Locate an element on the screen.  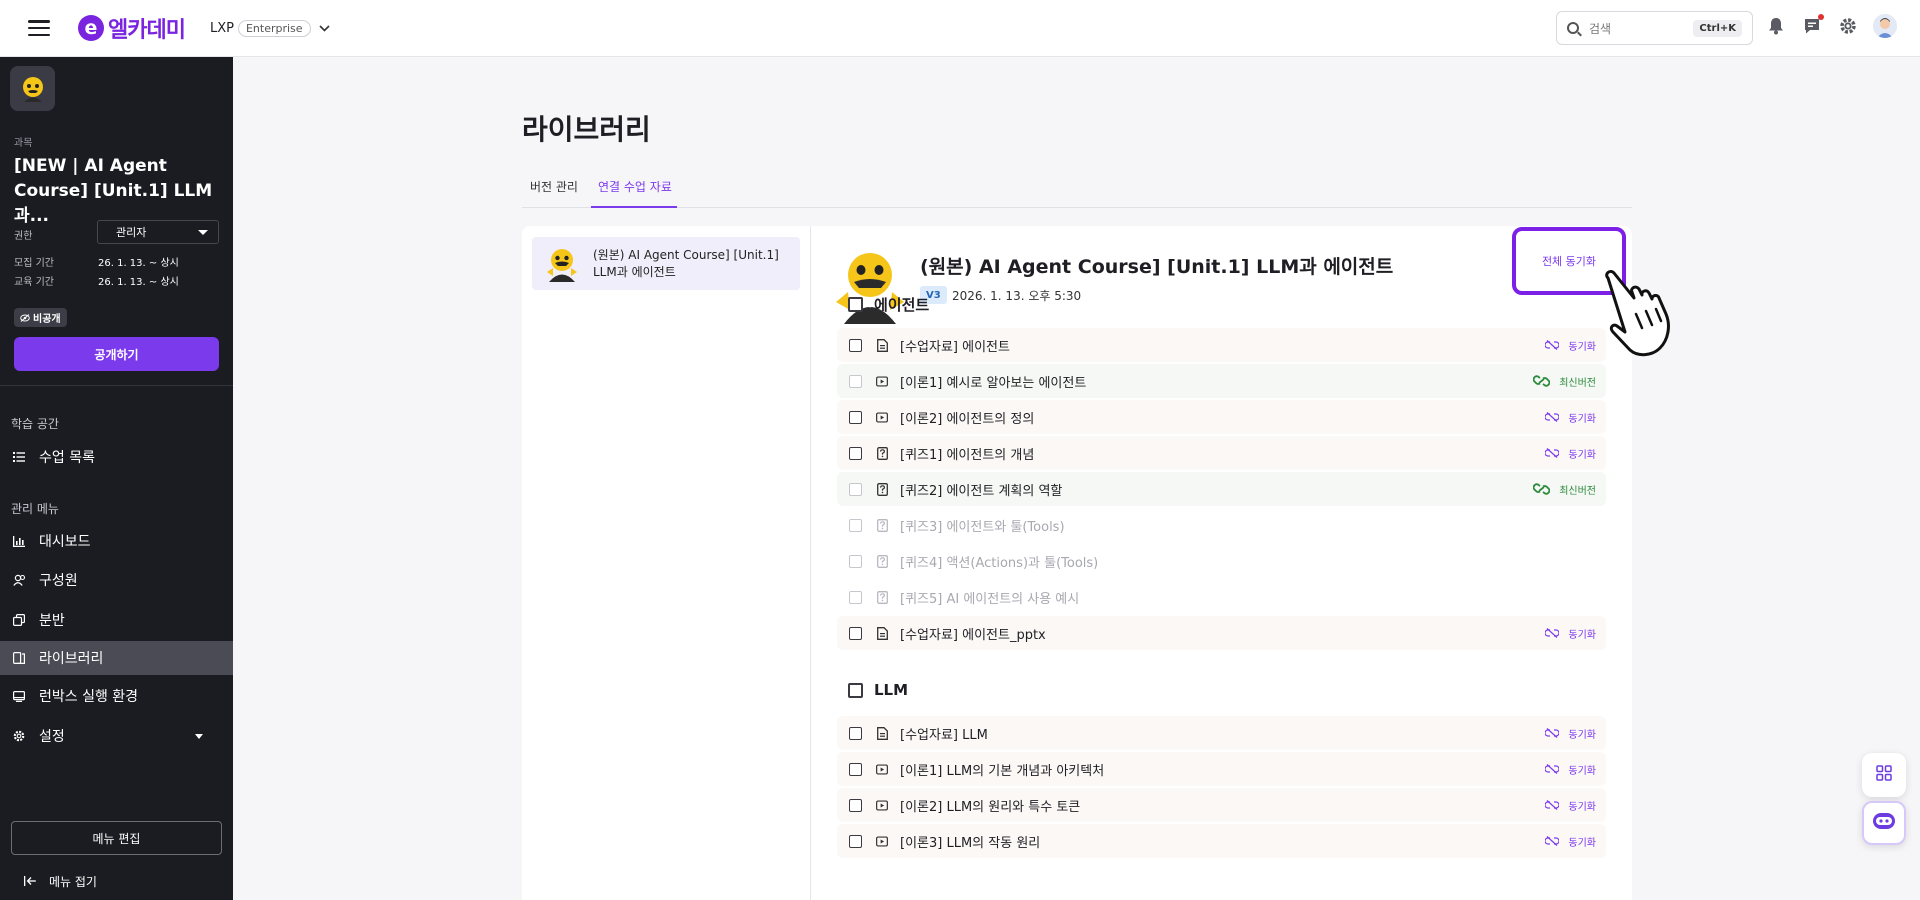
logo-mark: e is located at coordinates (91, 28).